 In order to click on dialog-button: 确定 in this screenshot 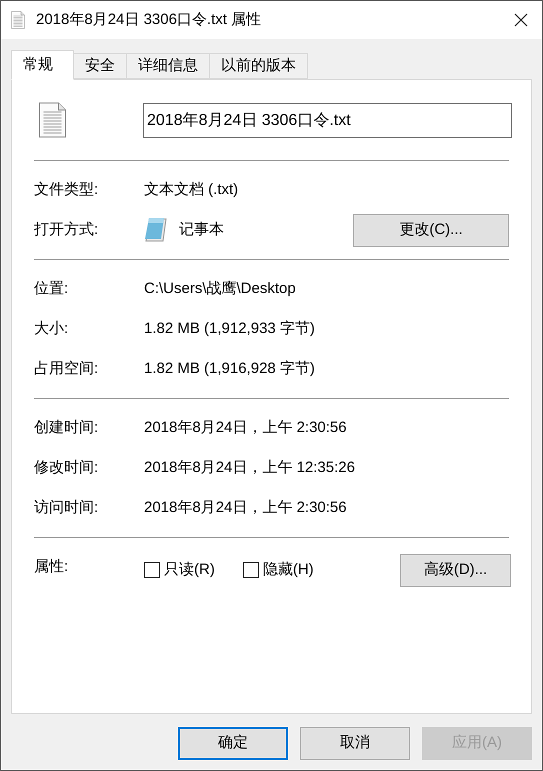, I will do `click(233, 743)`.